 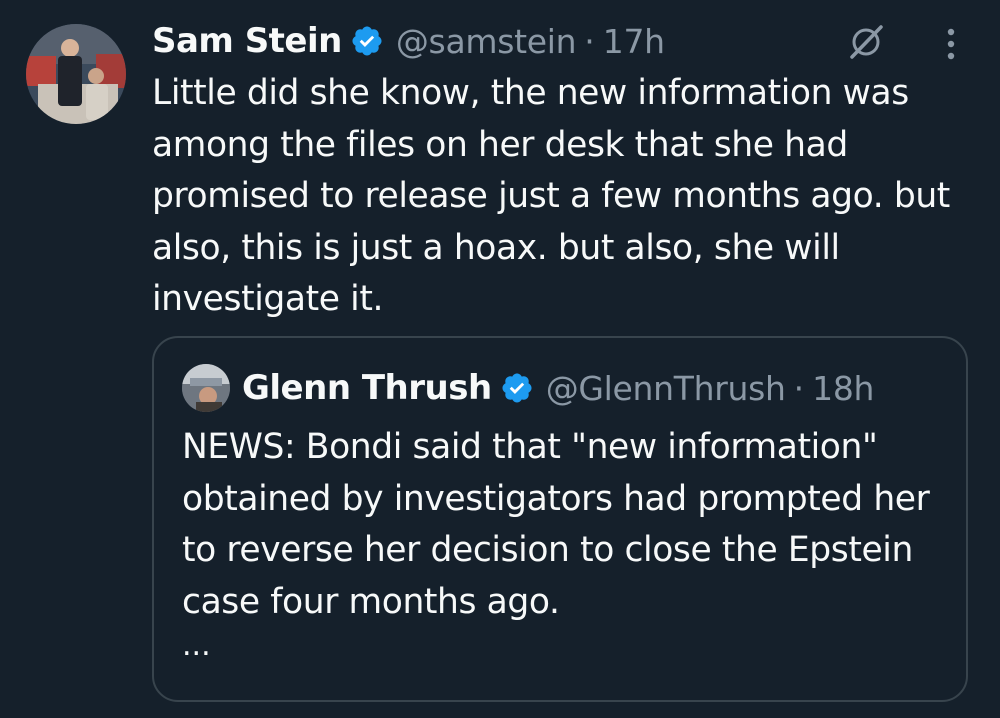 I want to click on author-name: Sam Stein, so click(x=247, y=41).